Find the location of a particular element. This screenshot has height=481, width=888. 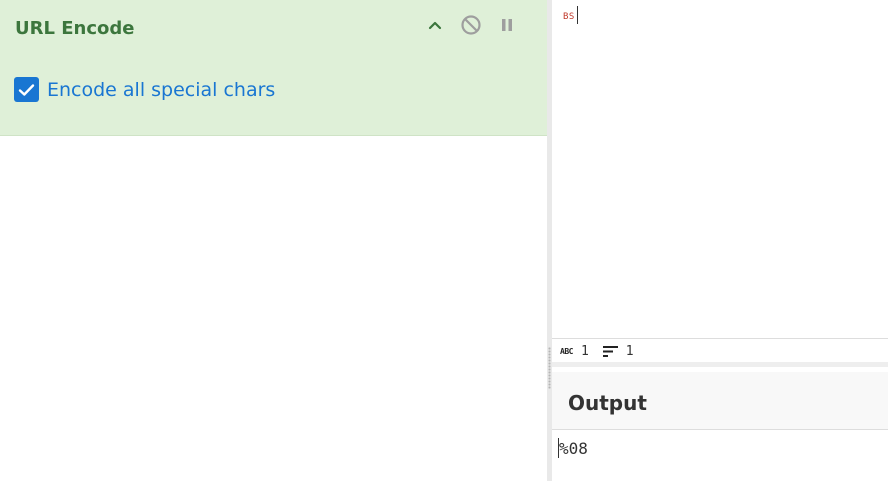

backspace-control-char: BS is located at coordinates (569, 17).